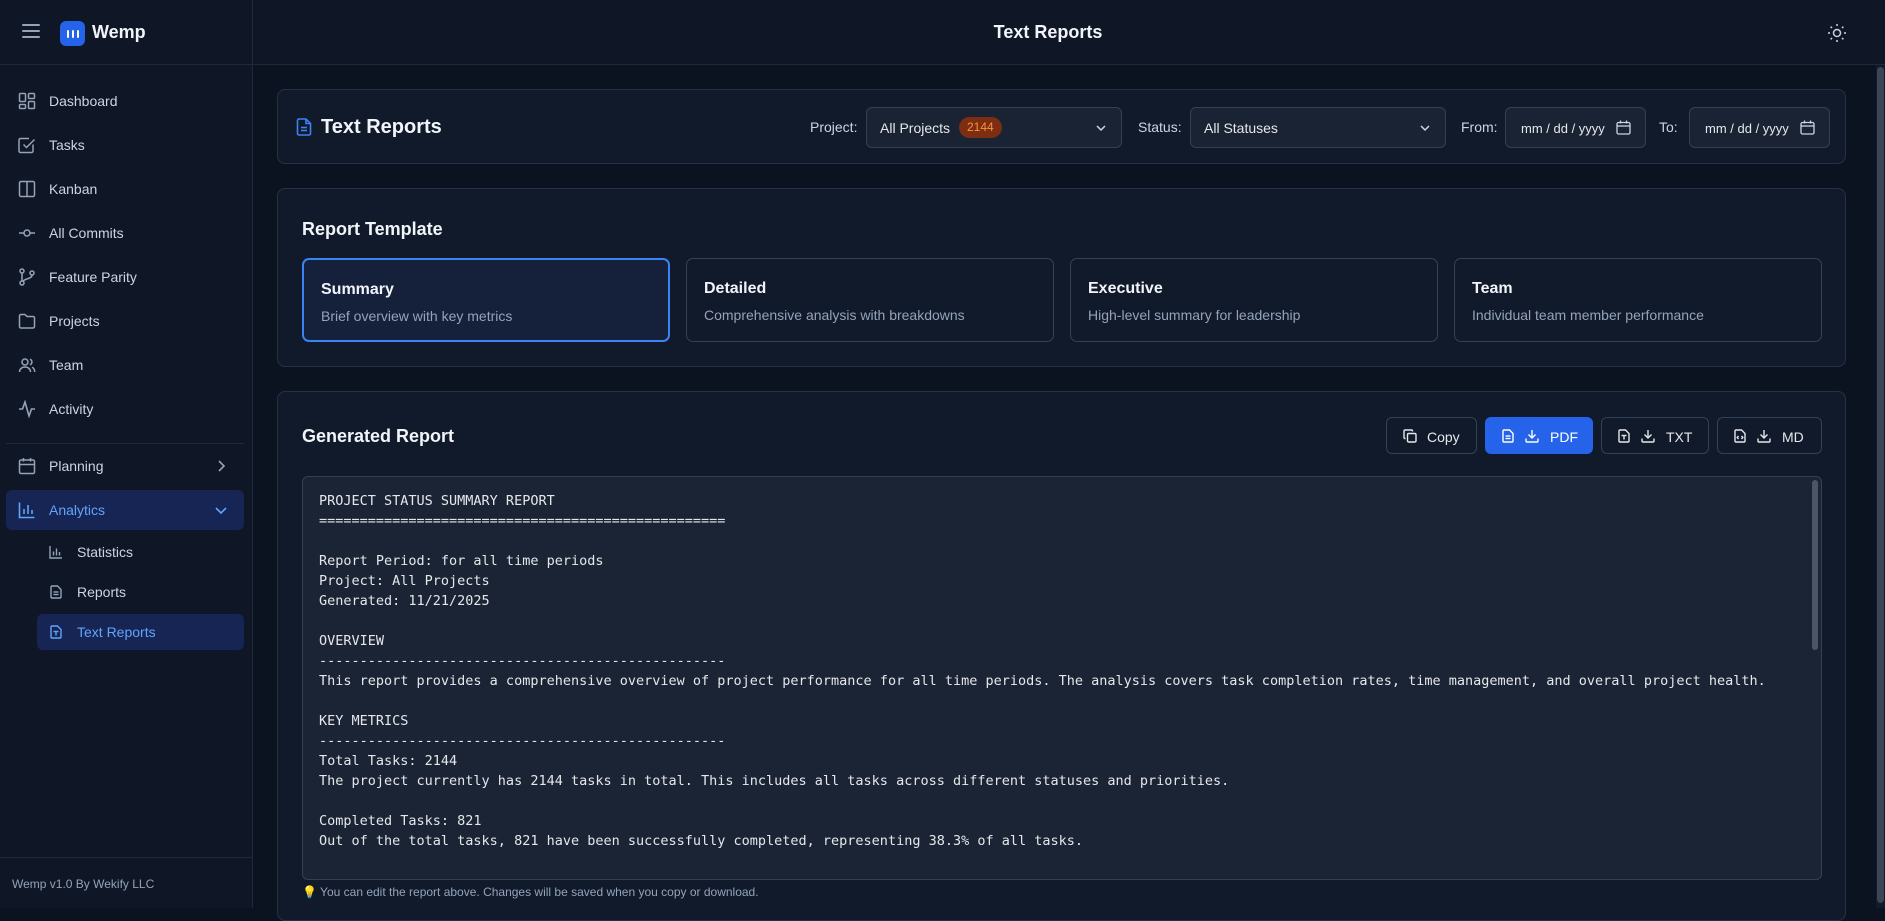 The image size is (1885, 921). What do you see at coordinates (417, 316) in the screenshot?
I see `template-description: Brief overview with key metrics` at bounding box center [417, 316].